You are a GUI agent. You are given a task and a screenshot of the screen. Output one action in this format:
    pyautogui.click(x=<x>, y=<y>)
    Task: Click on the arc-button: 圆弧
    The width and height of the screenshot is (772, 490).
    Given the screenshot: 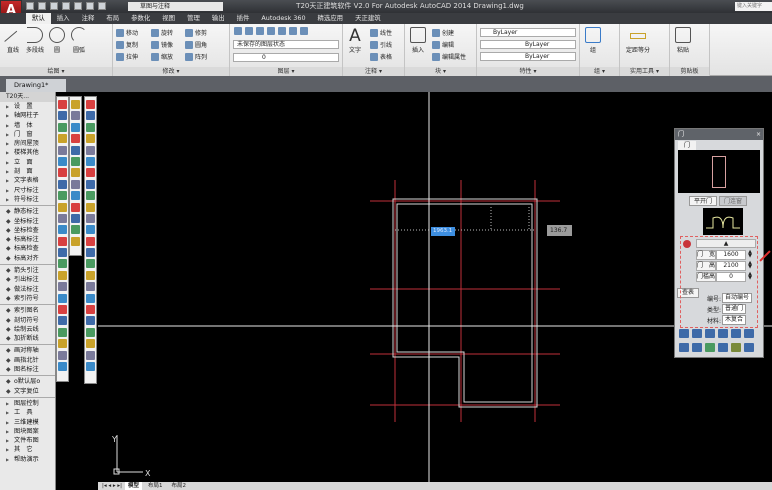 What is the action you would take?
    pyautogui.click(x=79, y=40)
    